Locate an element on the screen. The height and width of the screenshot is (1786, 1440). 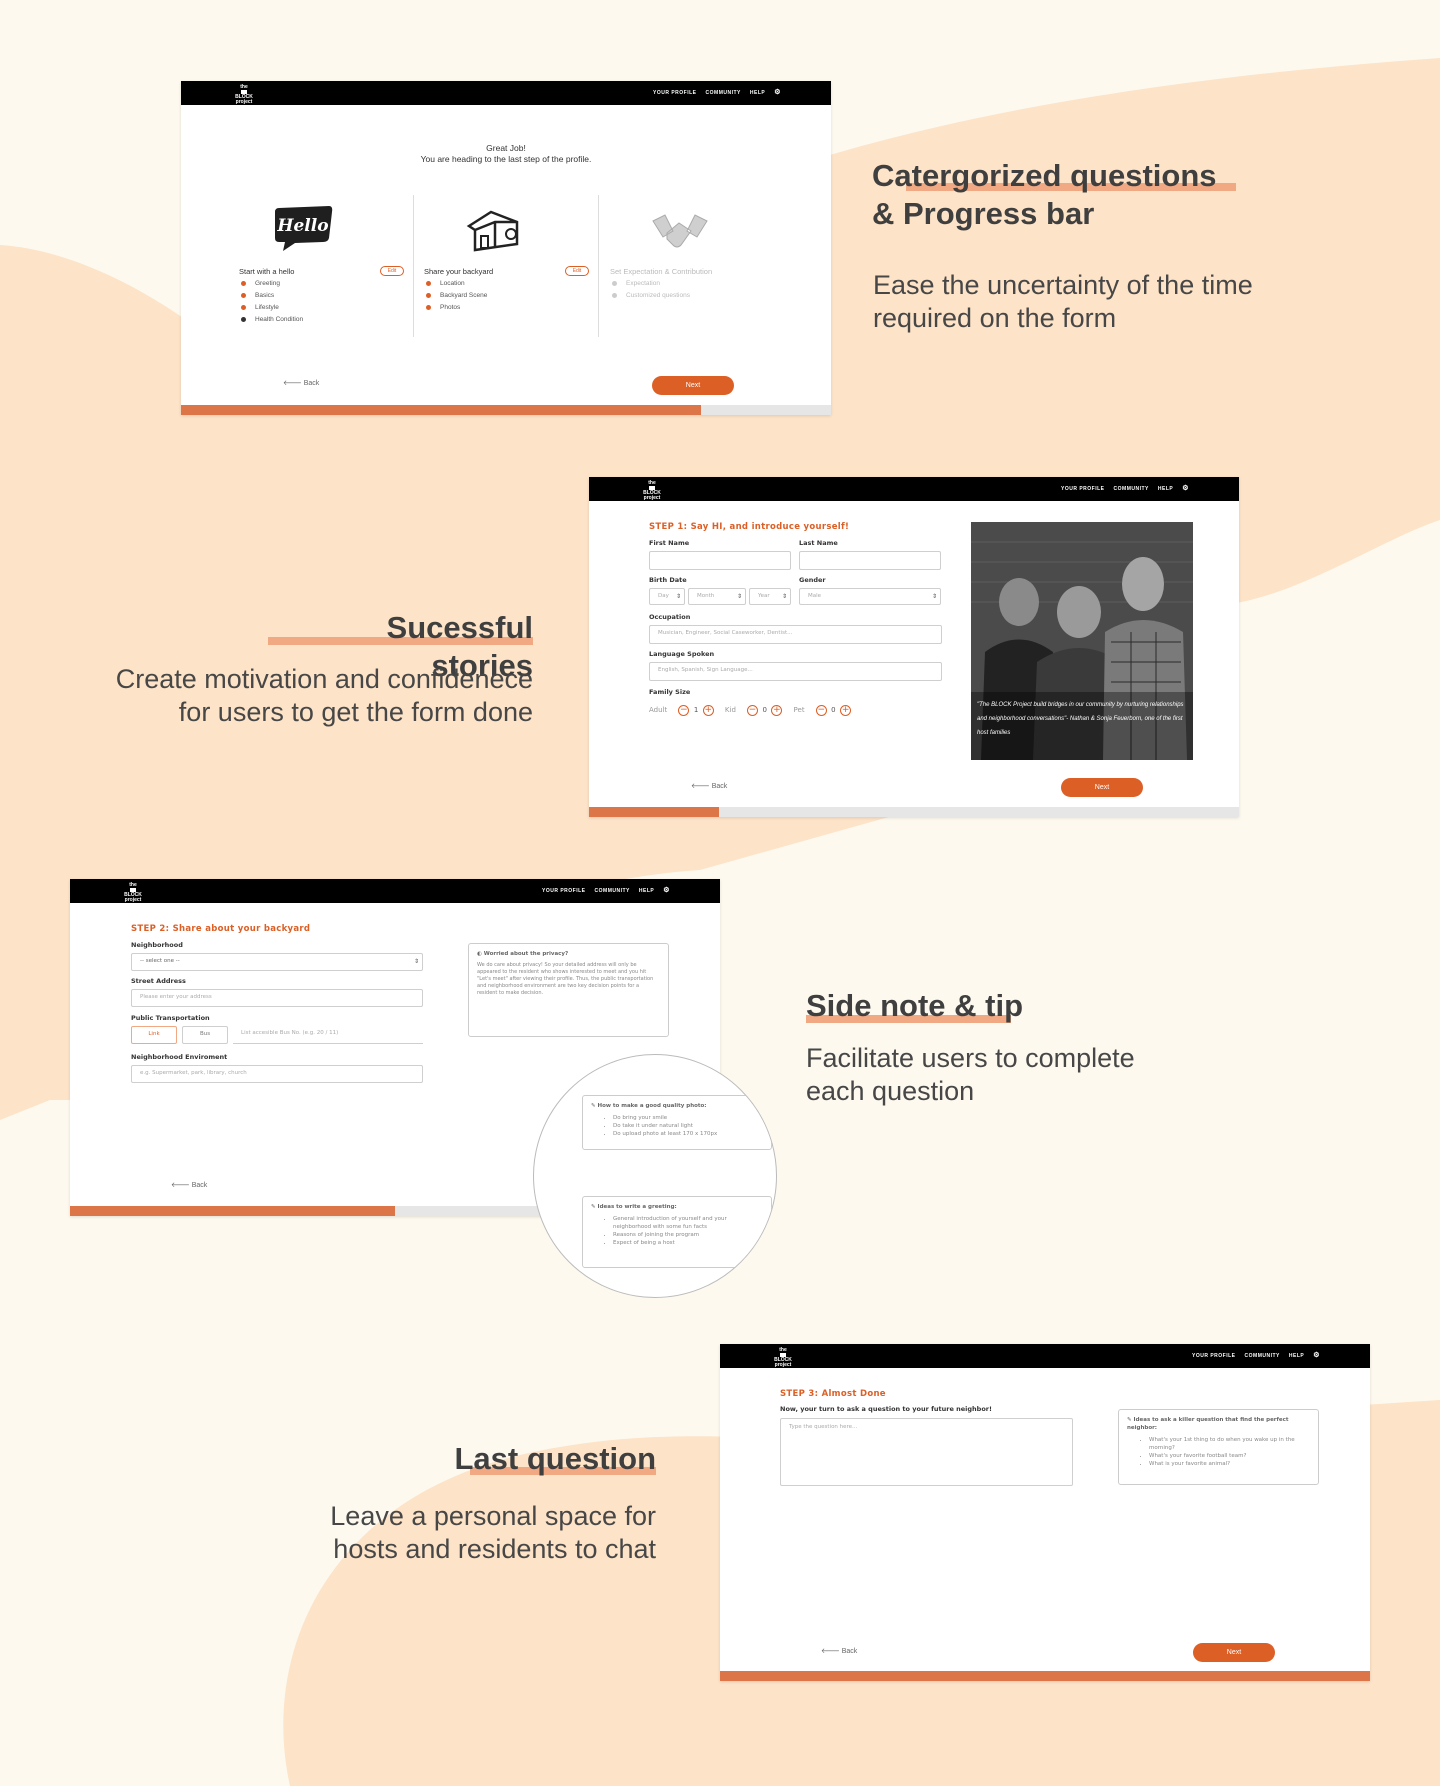
svg-text: Hello is located at coordinates (302, 226).